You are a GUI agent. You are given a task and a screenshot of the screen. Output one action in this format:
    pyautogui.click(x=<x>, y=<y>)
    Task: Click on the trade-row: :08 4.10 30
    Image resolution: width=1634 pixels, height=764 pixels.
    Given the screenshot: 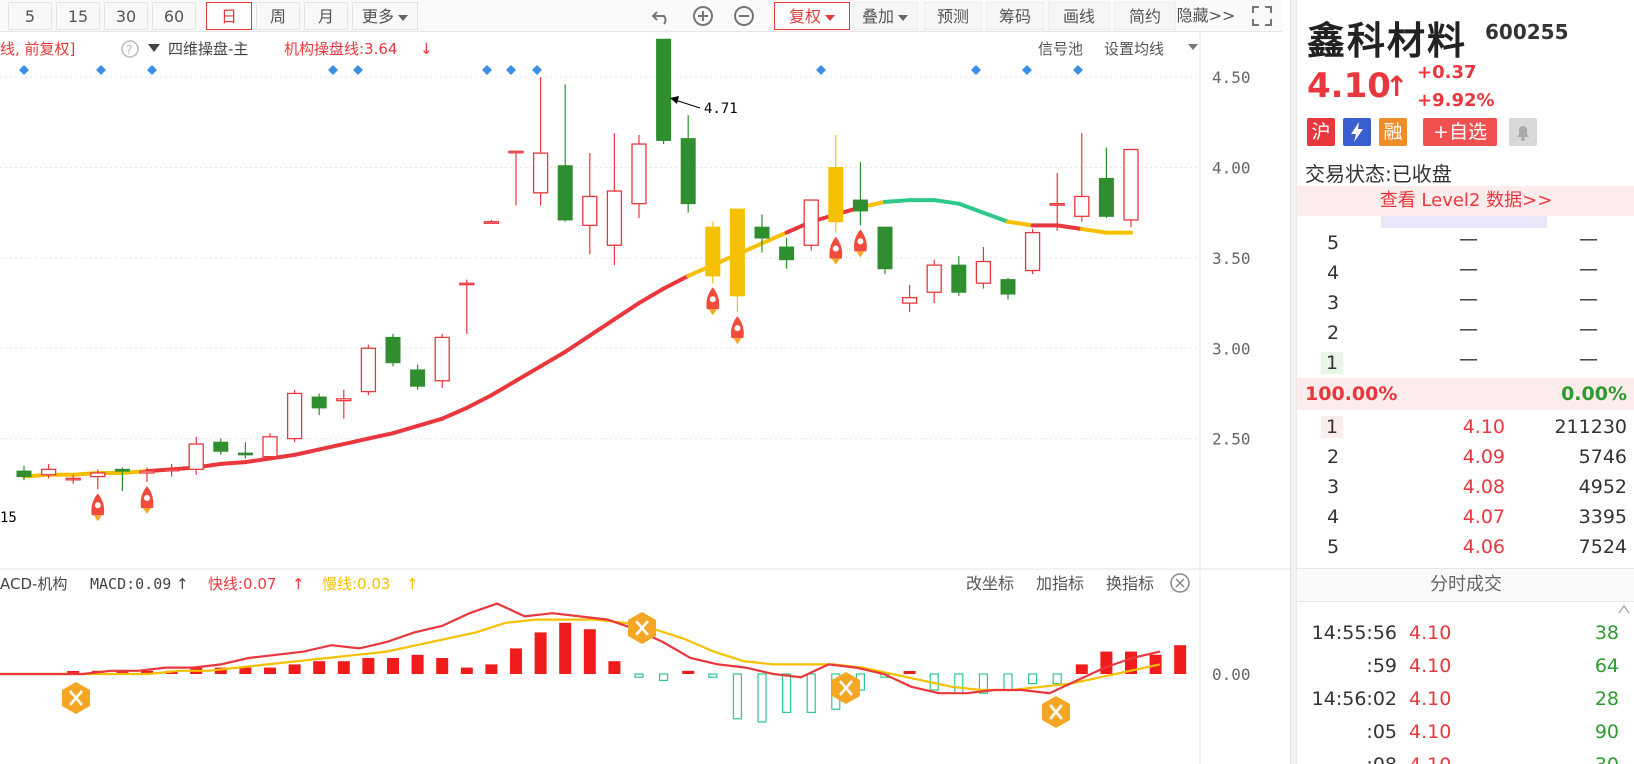 What is the action you would take?
    pyautogui.click(x=1465, y=759)
    